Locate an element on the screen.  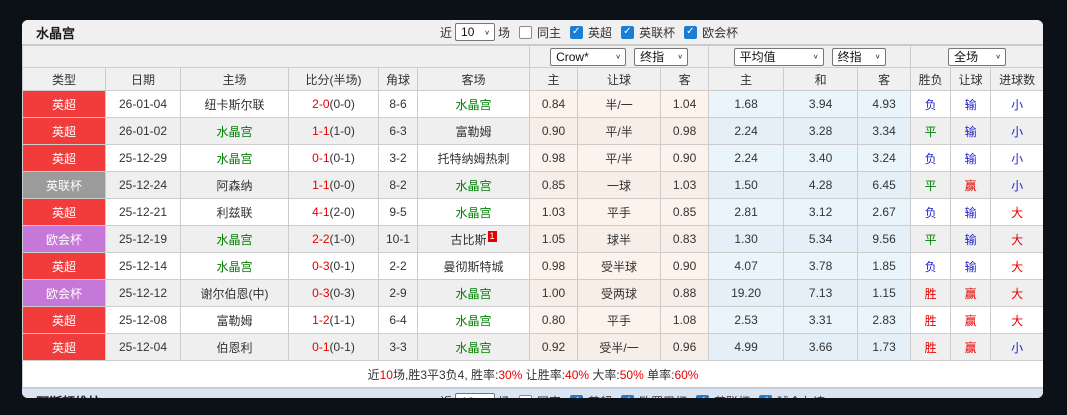
bookmaker-select: Crow* ∨ is located at coordinates (588, 56).